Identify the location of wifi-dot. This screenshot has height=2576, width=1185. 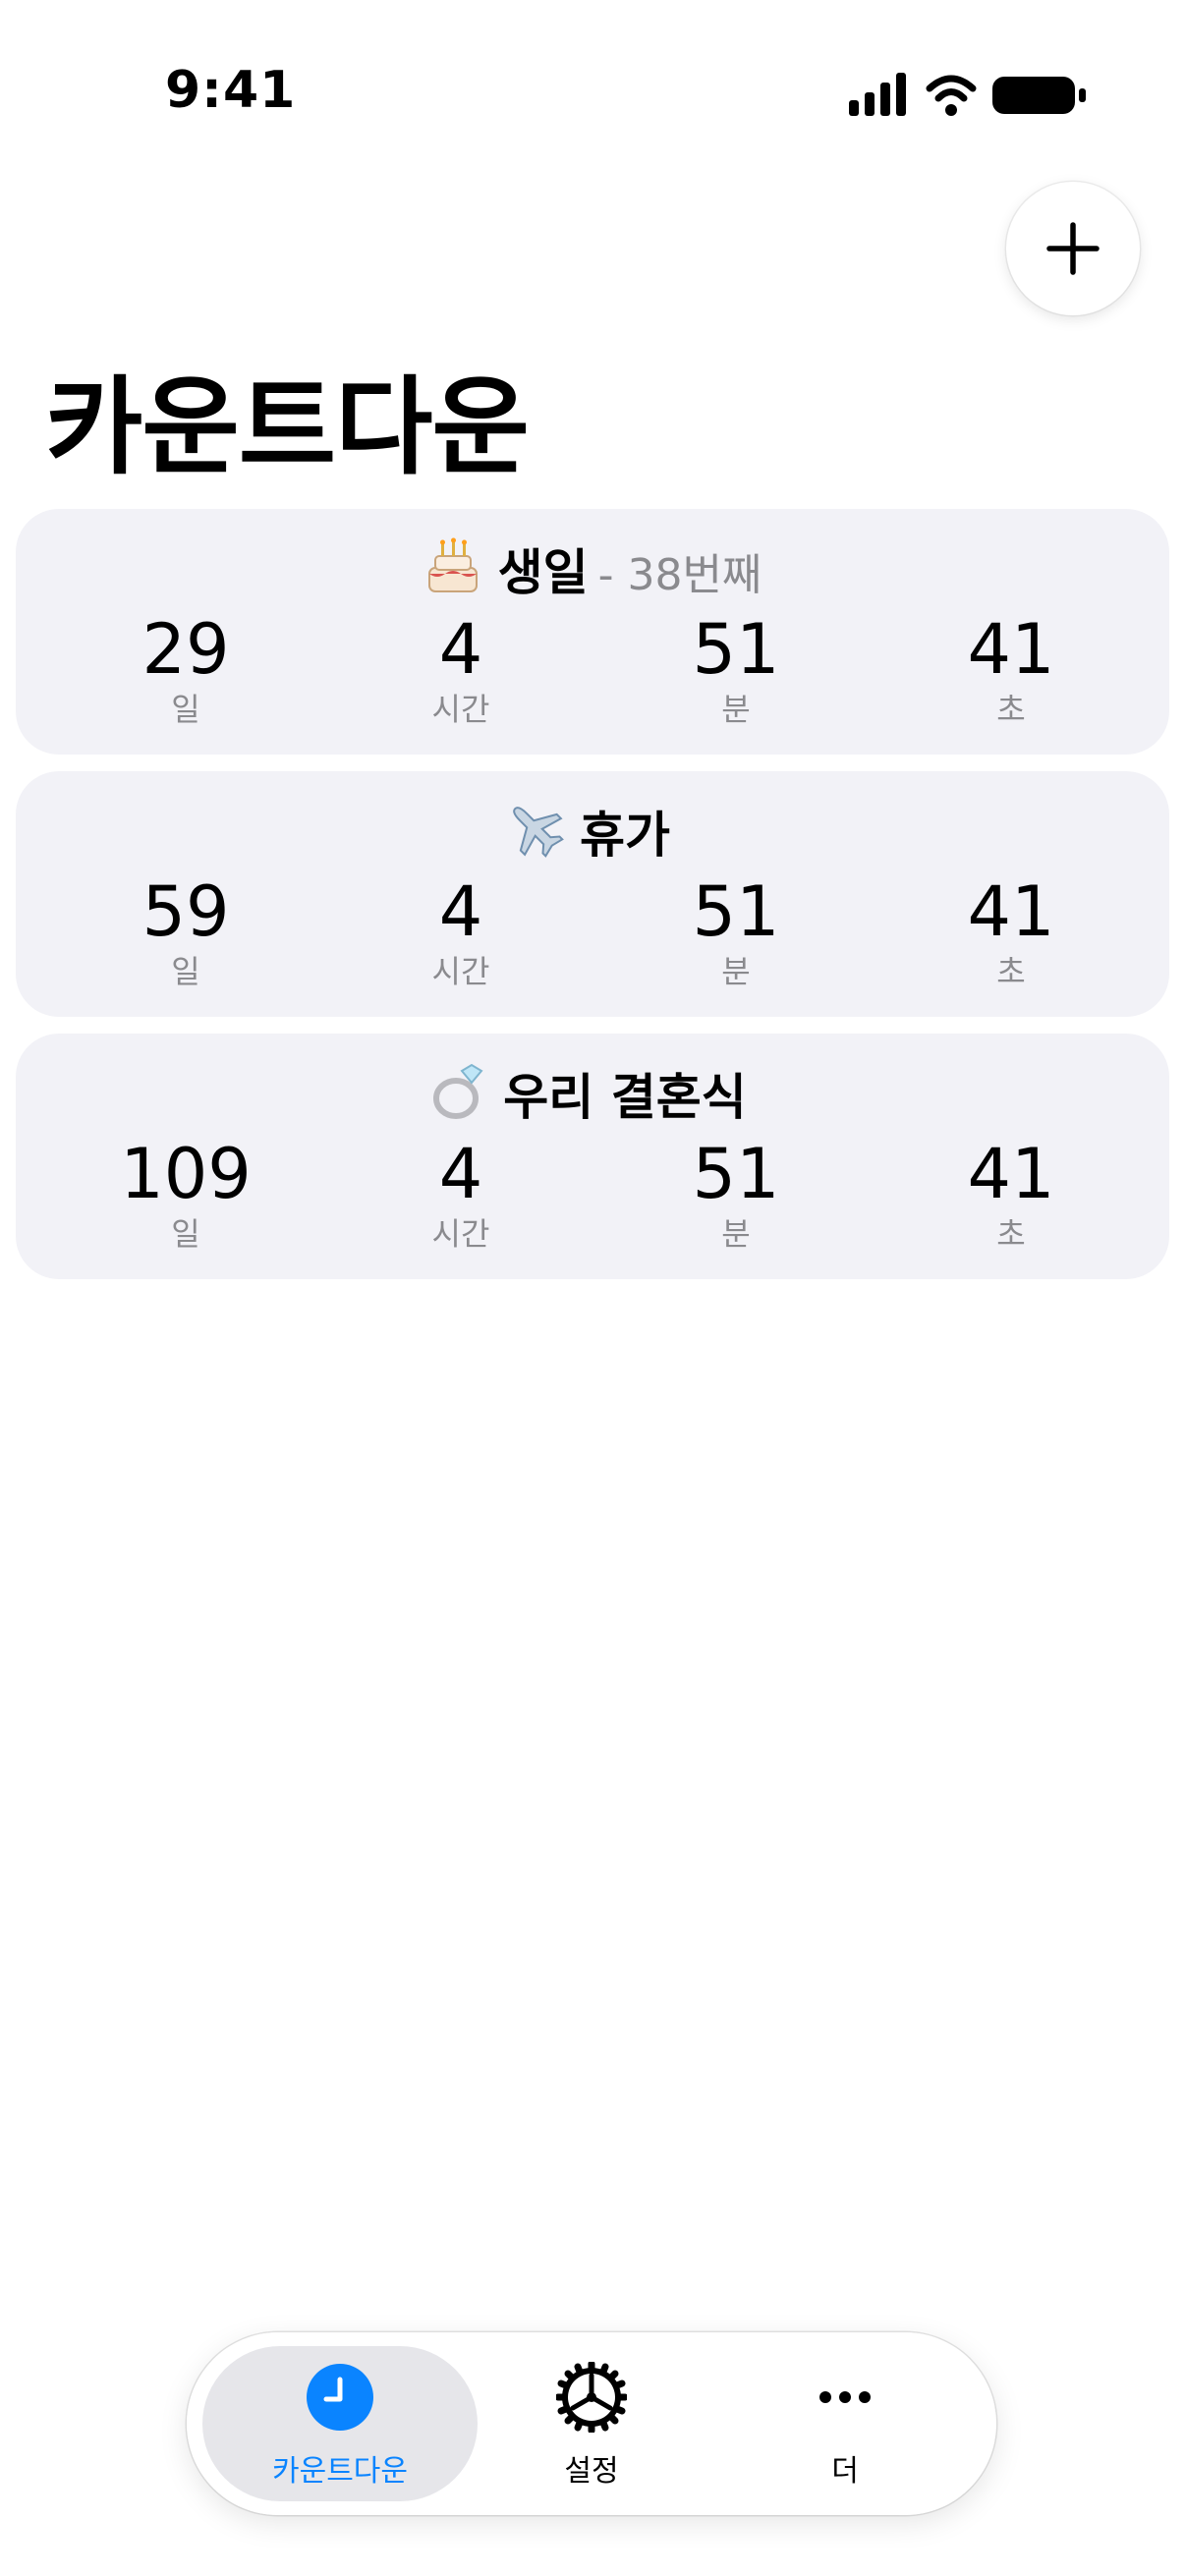
(951, 110).